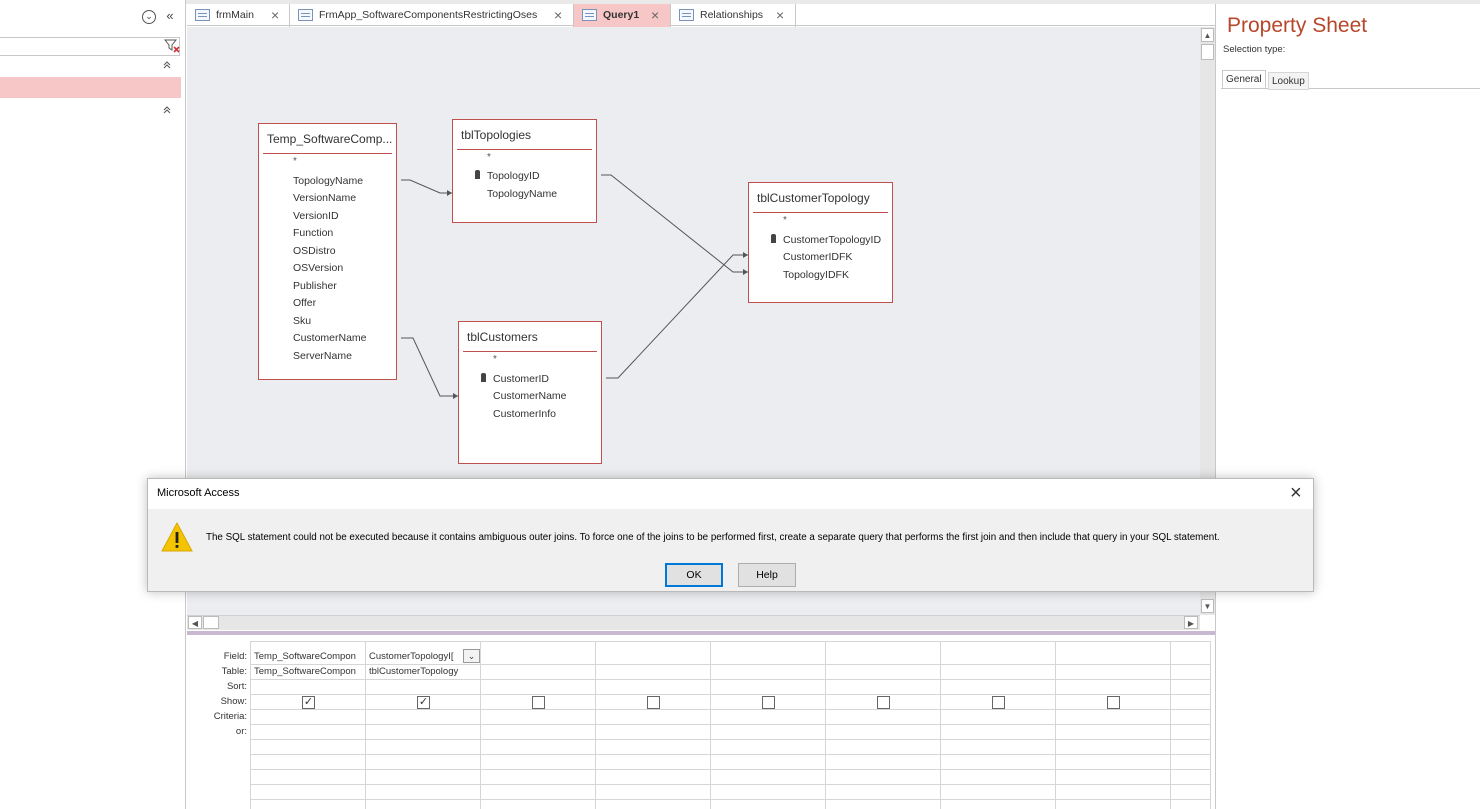 The width and height of the screenshot is (1480, 809). Describe the element at coordinates (693, 622) in the screenshot. I see `horizontal-scrollbar` at that location.